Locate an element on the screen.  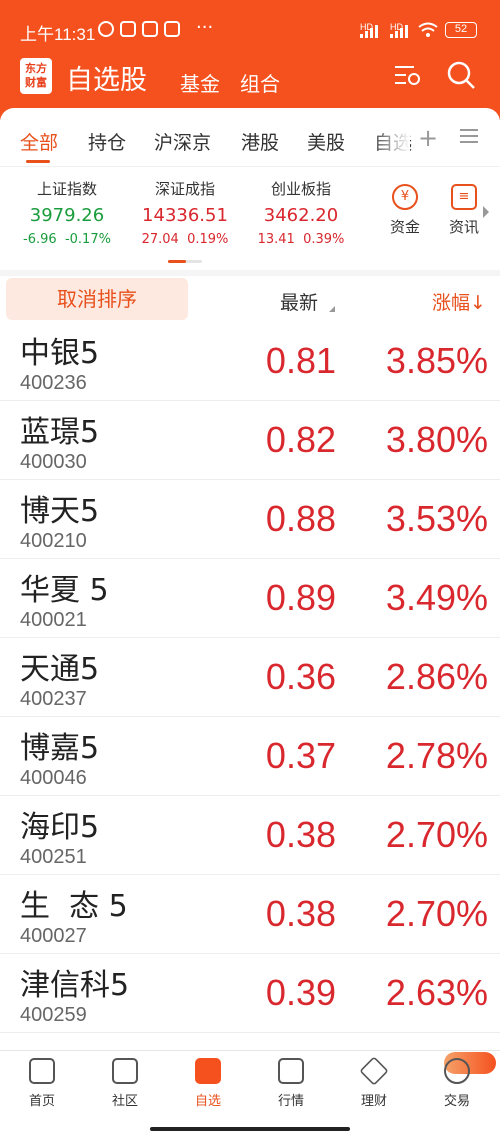
nav-label: 理财 is located at coordinates (373, 1101).